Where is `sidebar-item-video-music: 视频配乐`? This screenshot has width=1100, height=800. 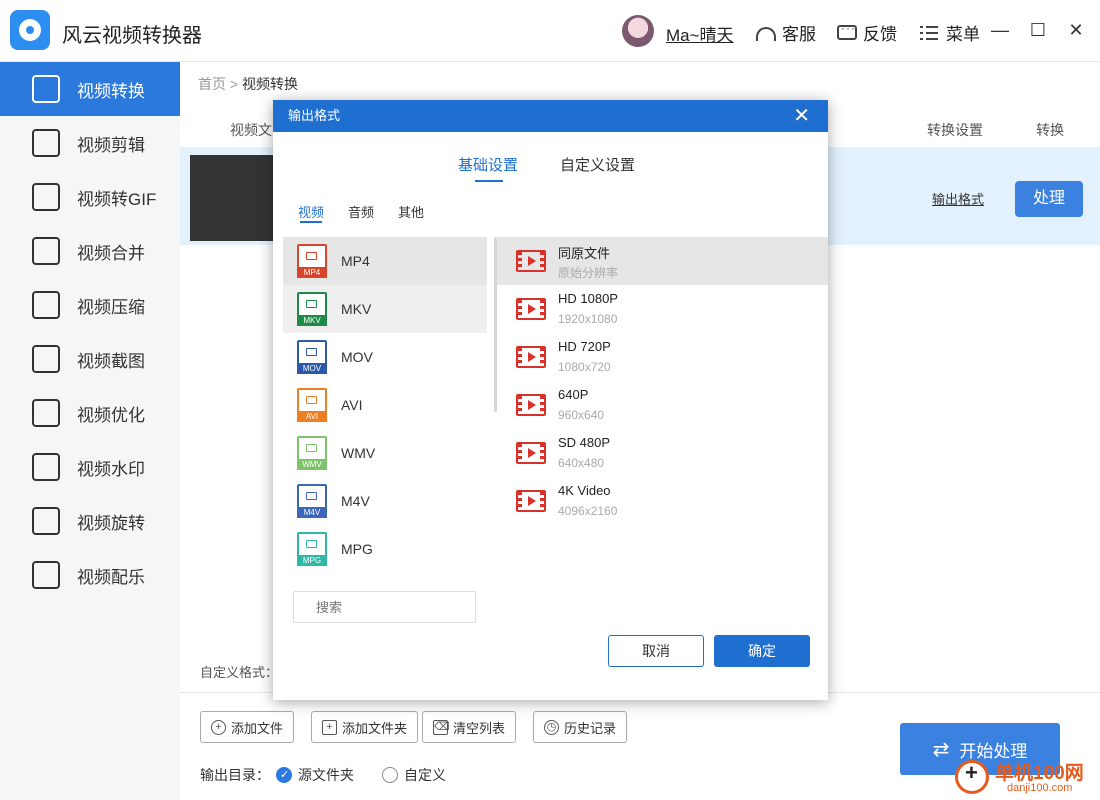
sidebar-item-video-music: 视频配乐 is located at coordinates (90, 575).